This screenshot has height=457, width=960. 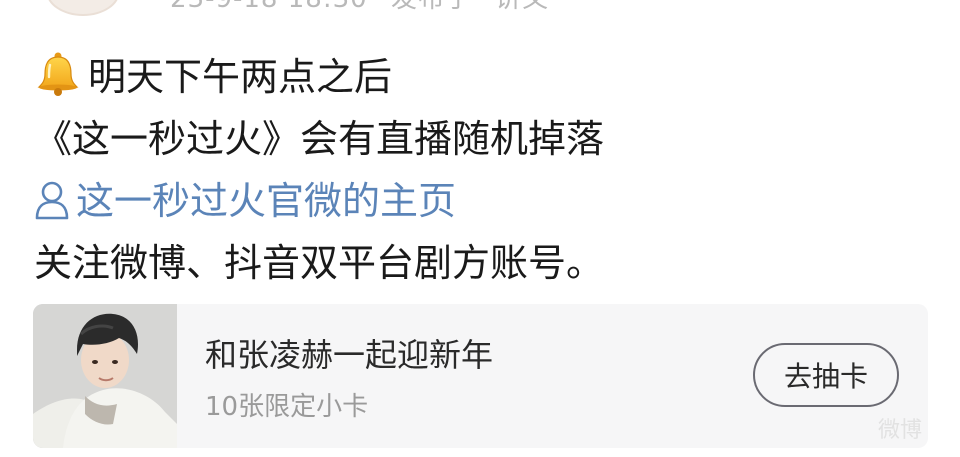 What do you see at coordinates (431, 7) in the screenshot?
I see `post-action: 发布于` at bounding box center [431, 7].